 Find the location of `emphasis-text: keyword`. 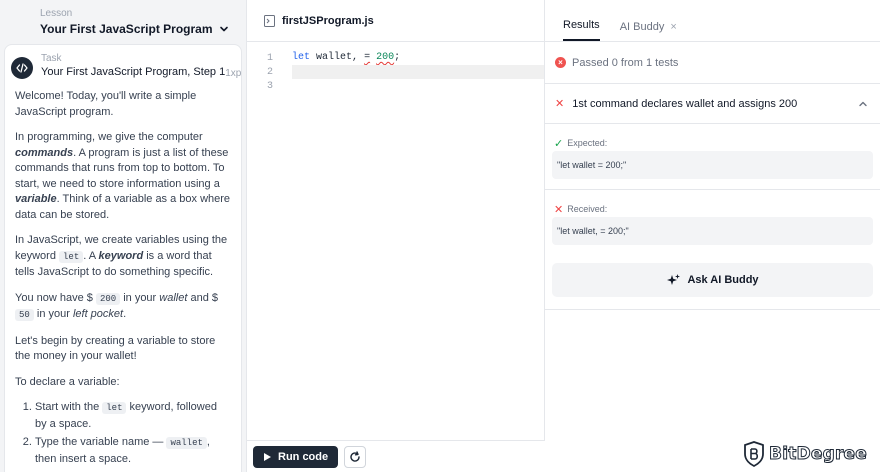

emphasis-text: keyword is located at coordinates (121, 255).